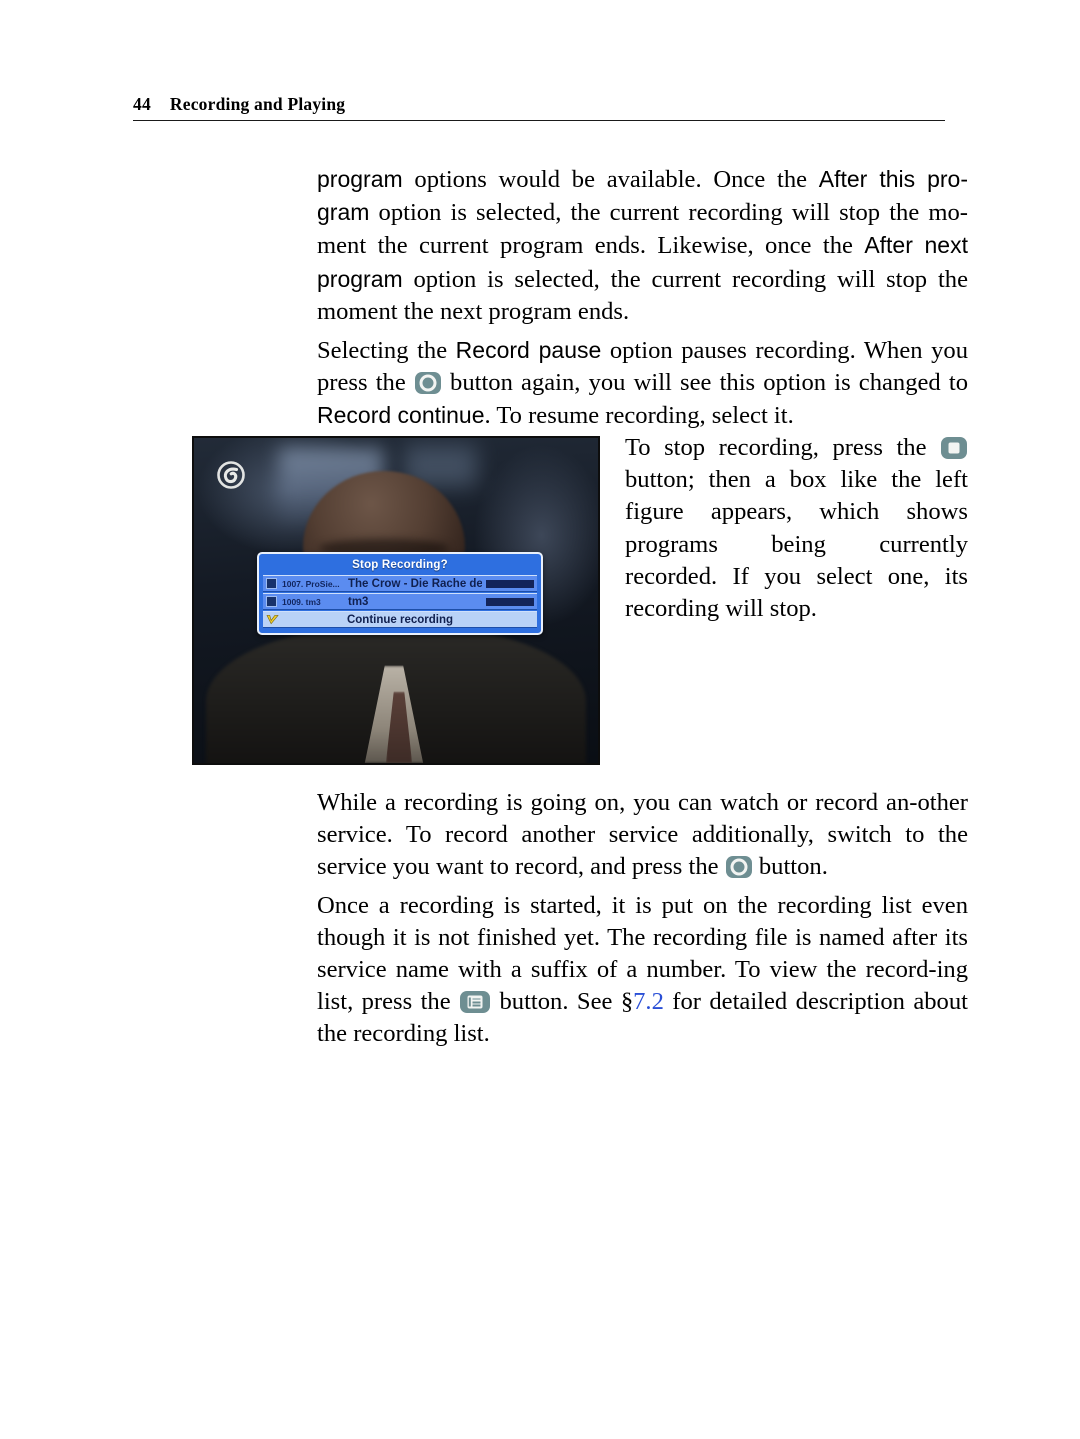  I want to click on ui-term-program: program, so click(360, 179).